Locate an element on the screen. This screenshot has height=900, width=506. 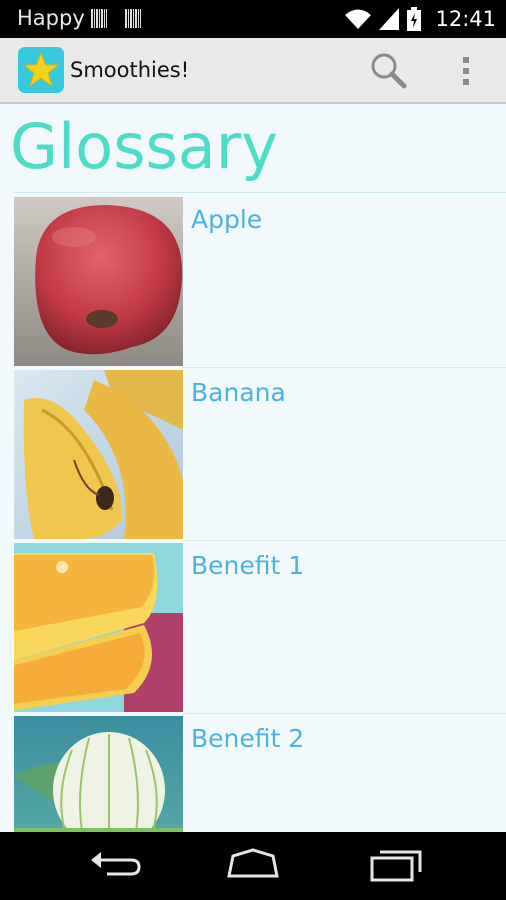
recents-icon is located at coordinates (396, 866).